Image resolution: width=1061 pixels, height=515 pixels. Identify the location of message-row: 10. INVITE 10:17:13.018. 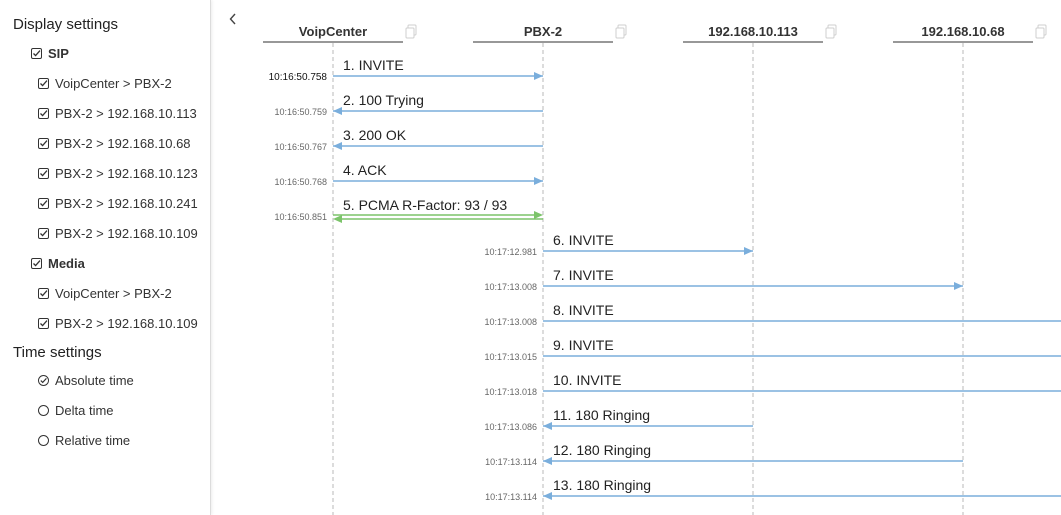
(772, 384).